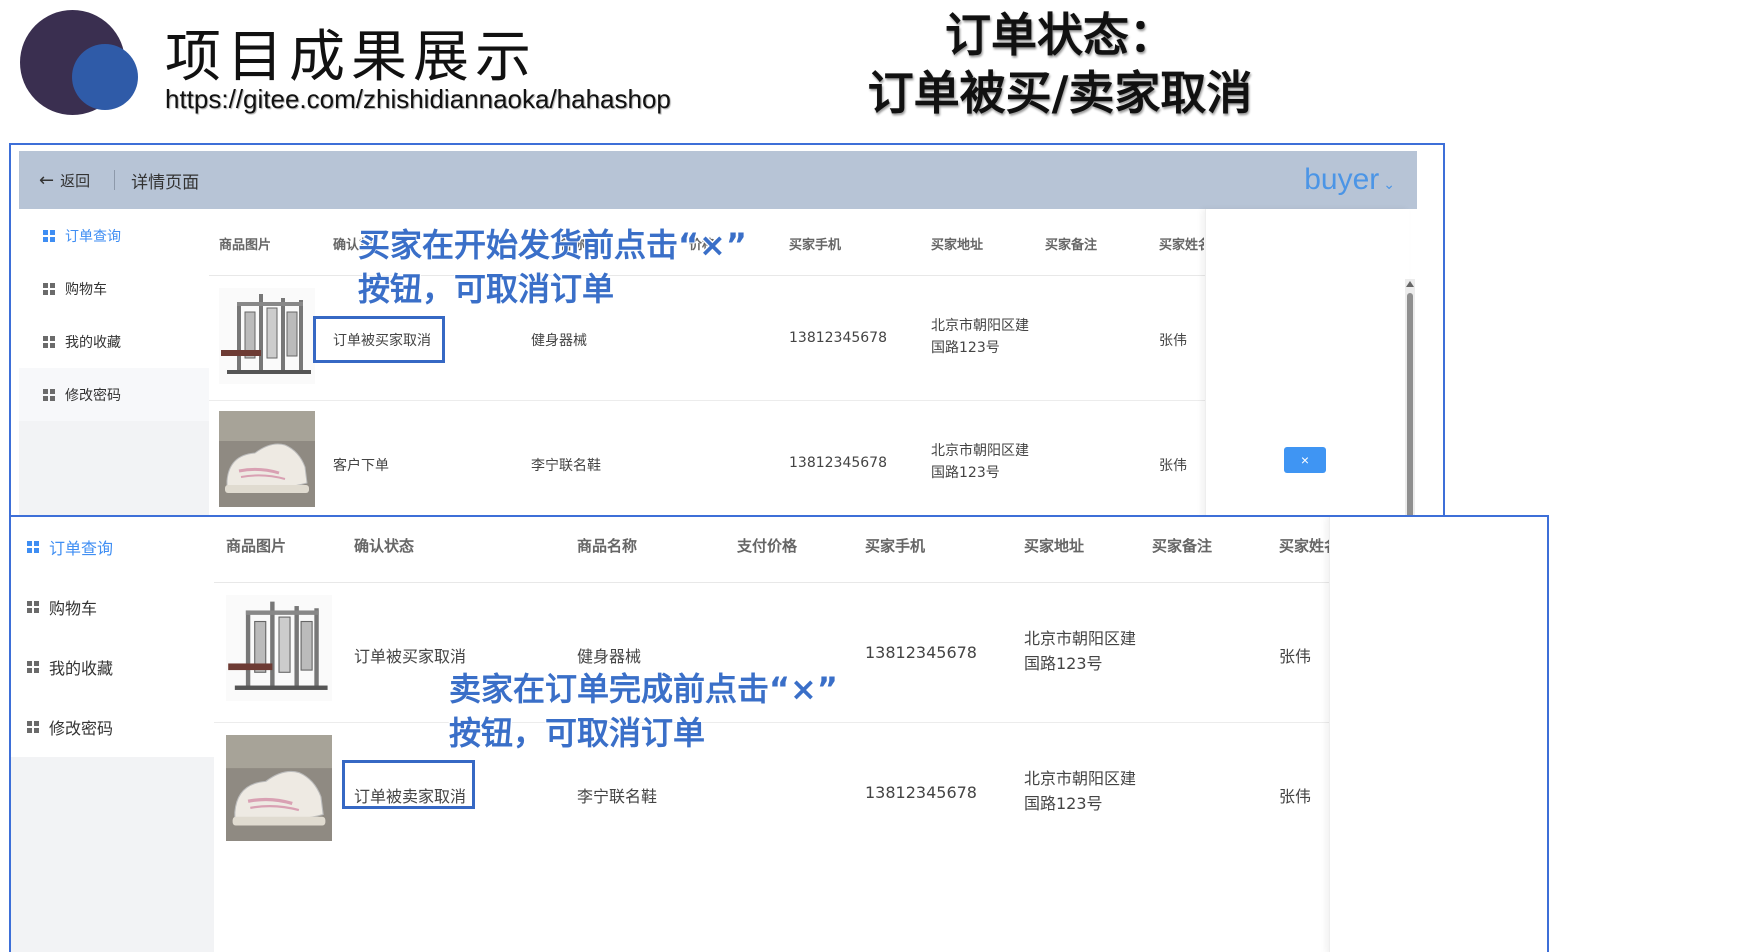 The height and width of the screenshot is (952, 1757). I want to click on highlight-box-buyer-cancel, so click(379, 339).